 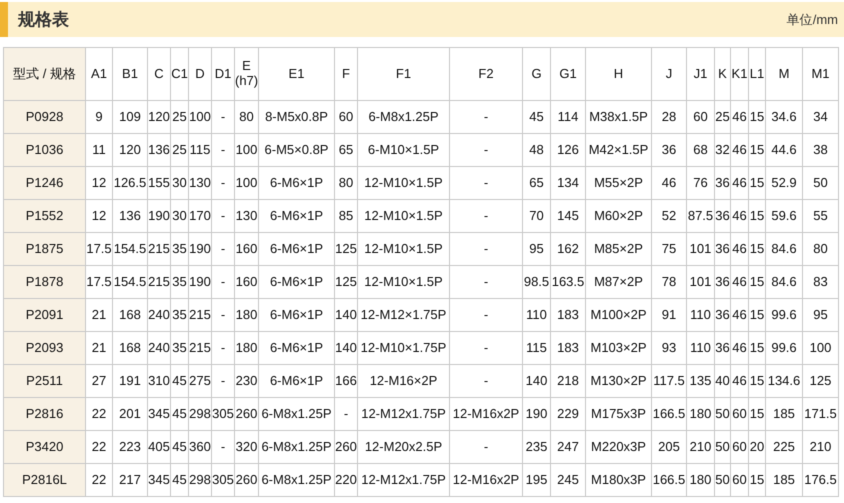 I want to click on table-cell: M87×2P, so click(x=619, y=282).